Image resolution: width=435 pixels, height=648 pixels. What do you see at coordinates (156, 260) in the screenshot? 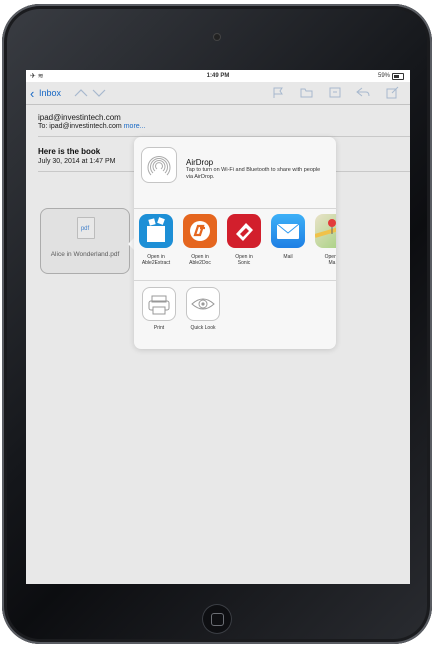
I see `app-label: Open in Able2Extract` at bounding box center [156, 260].